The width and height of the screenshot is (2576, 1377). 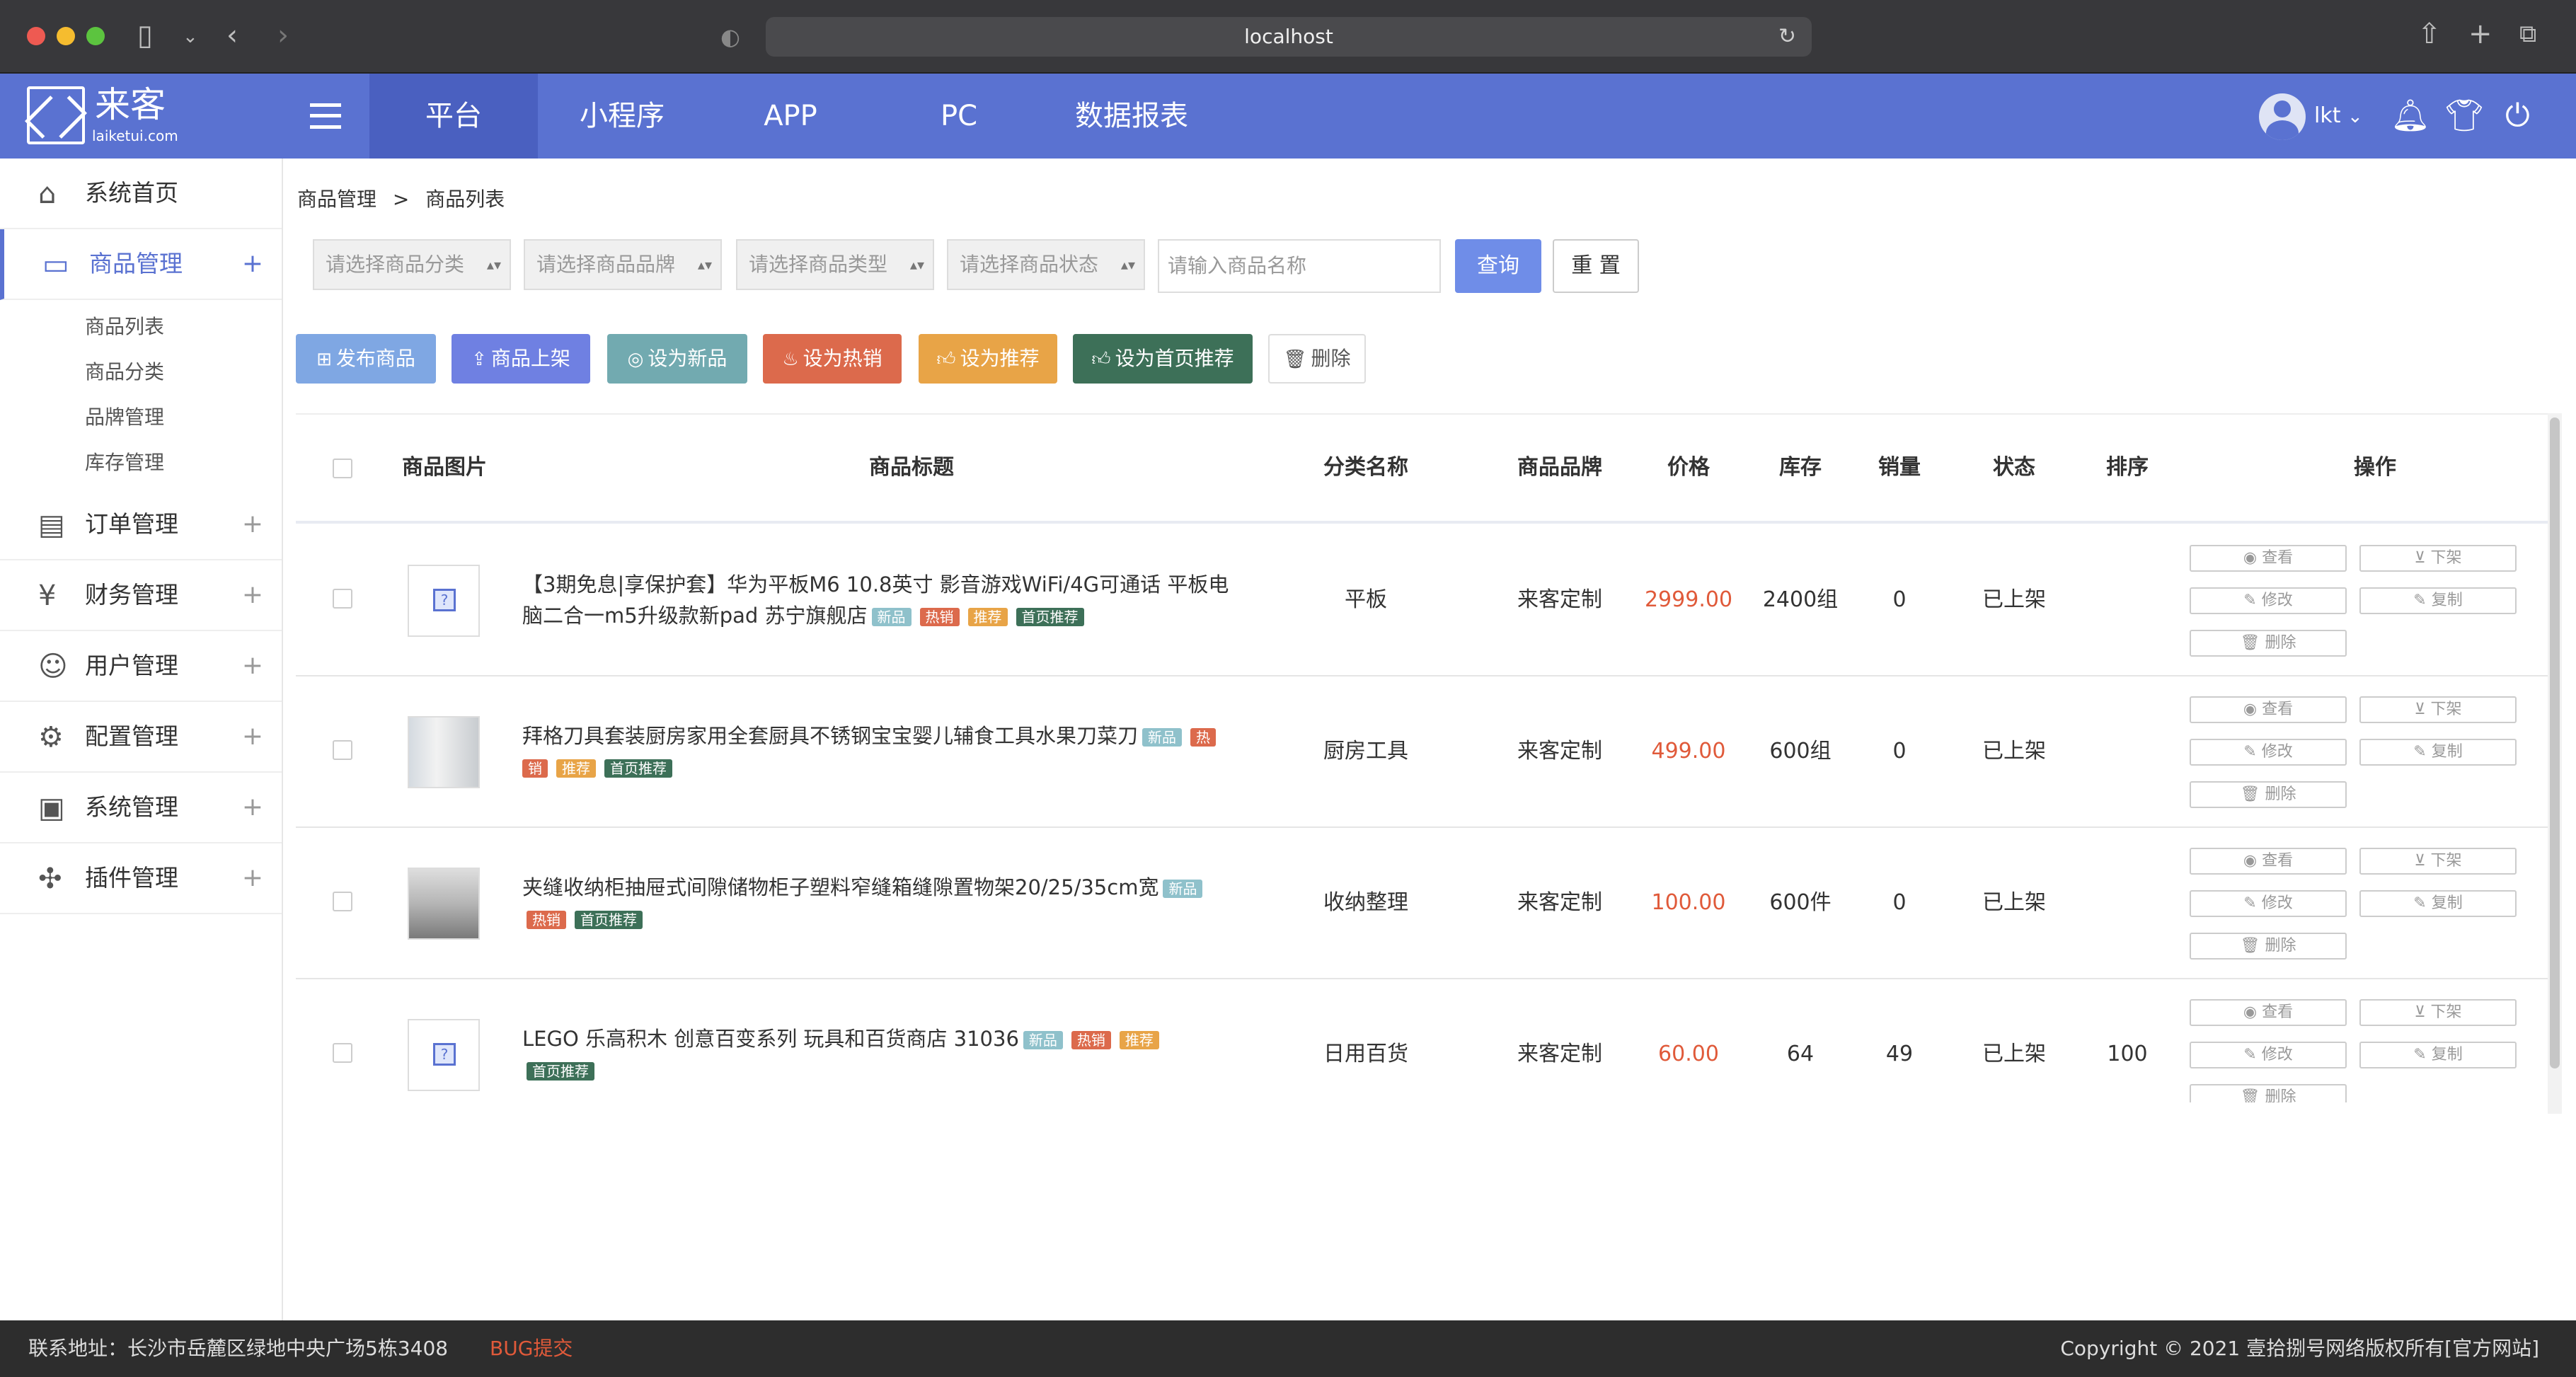 What do you see at coordinates (1289, 37) in the screenshot?
I see `url-bar: localhost ↻` at bounding box center [1289, 37].